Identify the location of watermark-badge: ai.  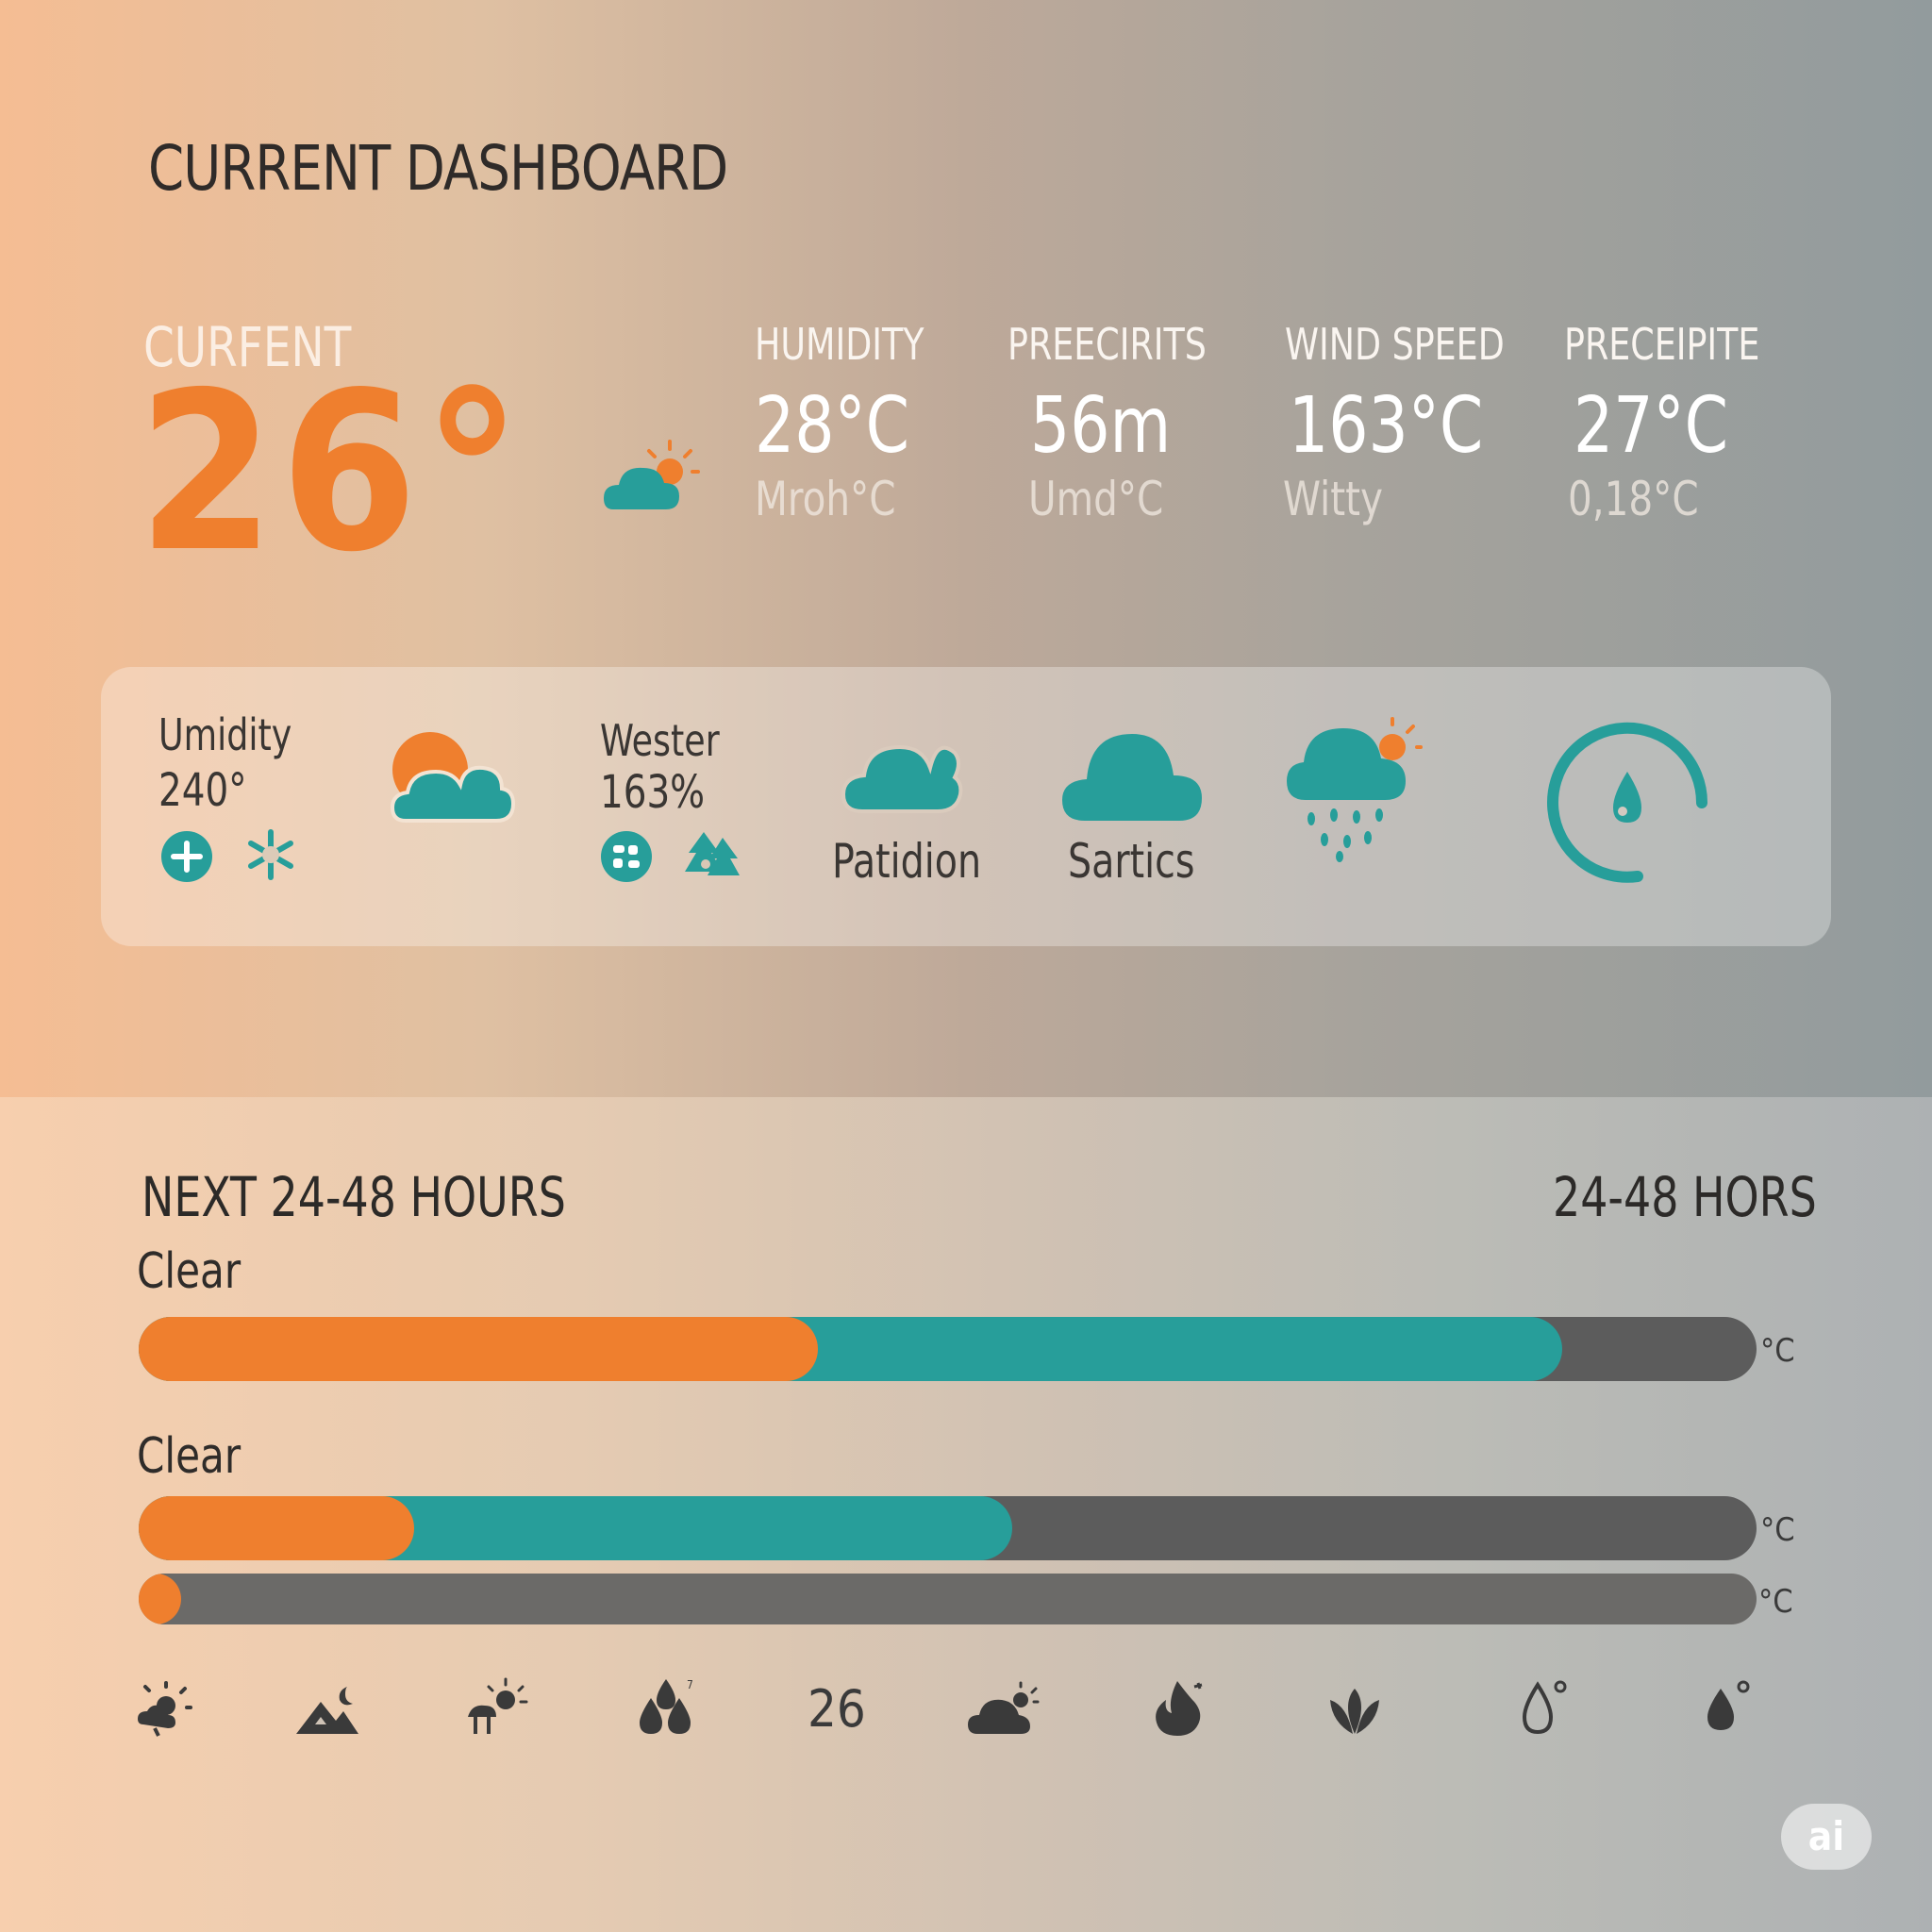
(1826, 1837).